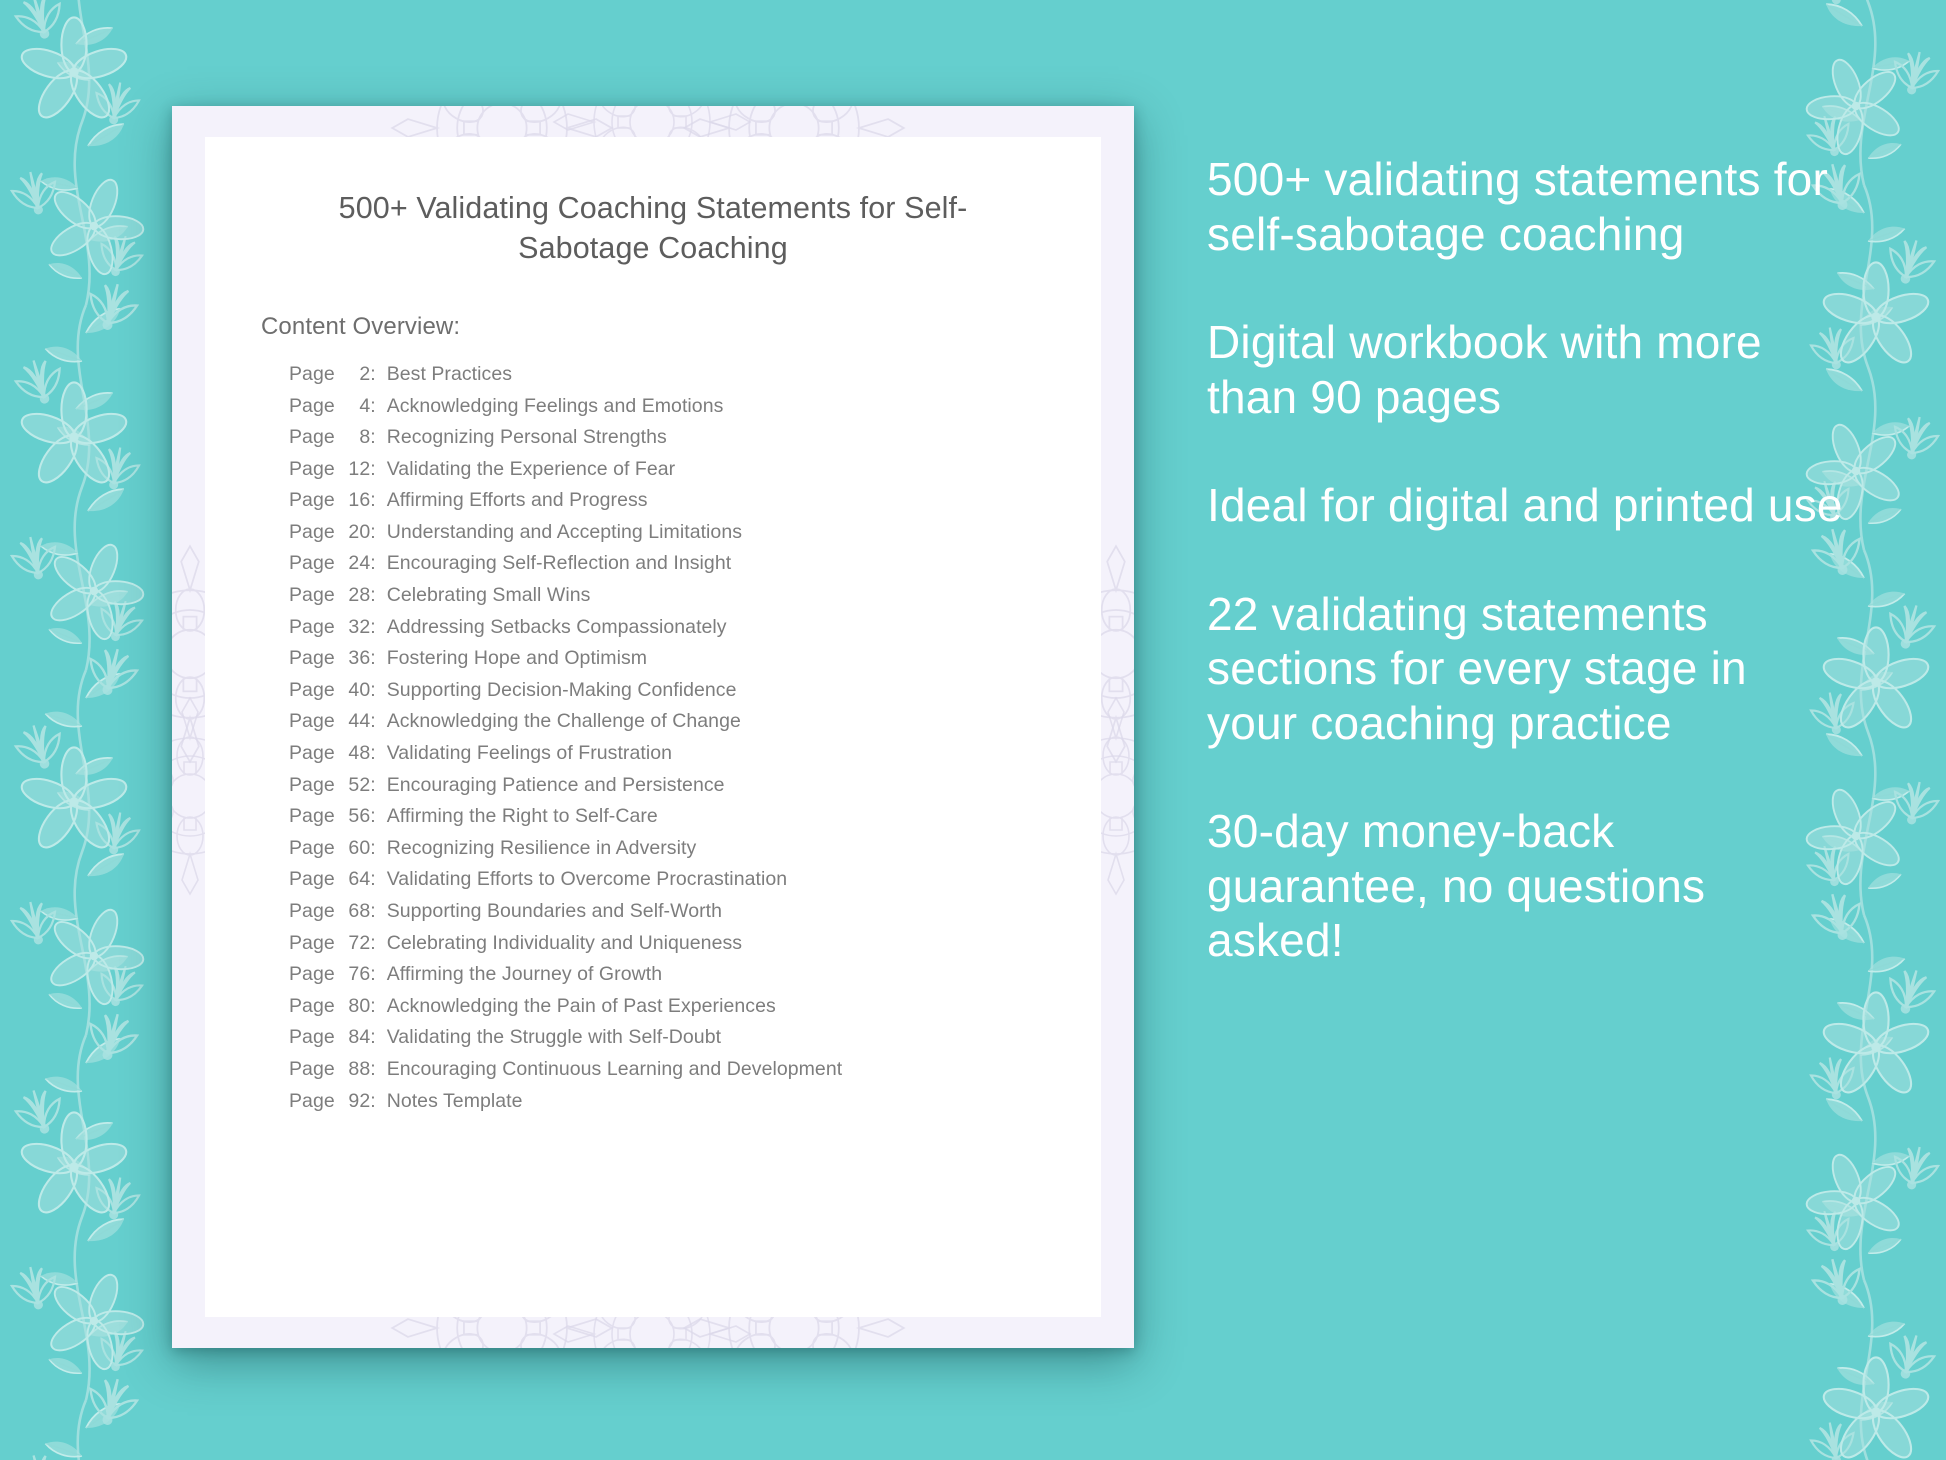 This screenshot has height=1460, width=1946. What do you see at coordinates (564, 531) in the screenshot?
I see `toc-section-title: Understanding and Accepting Limitations` at bounding box center [564, 531].